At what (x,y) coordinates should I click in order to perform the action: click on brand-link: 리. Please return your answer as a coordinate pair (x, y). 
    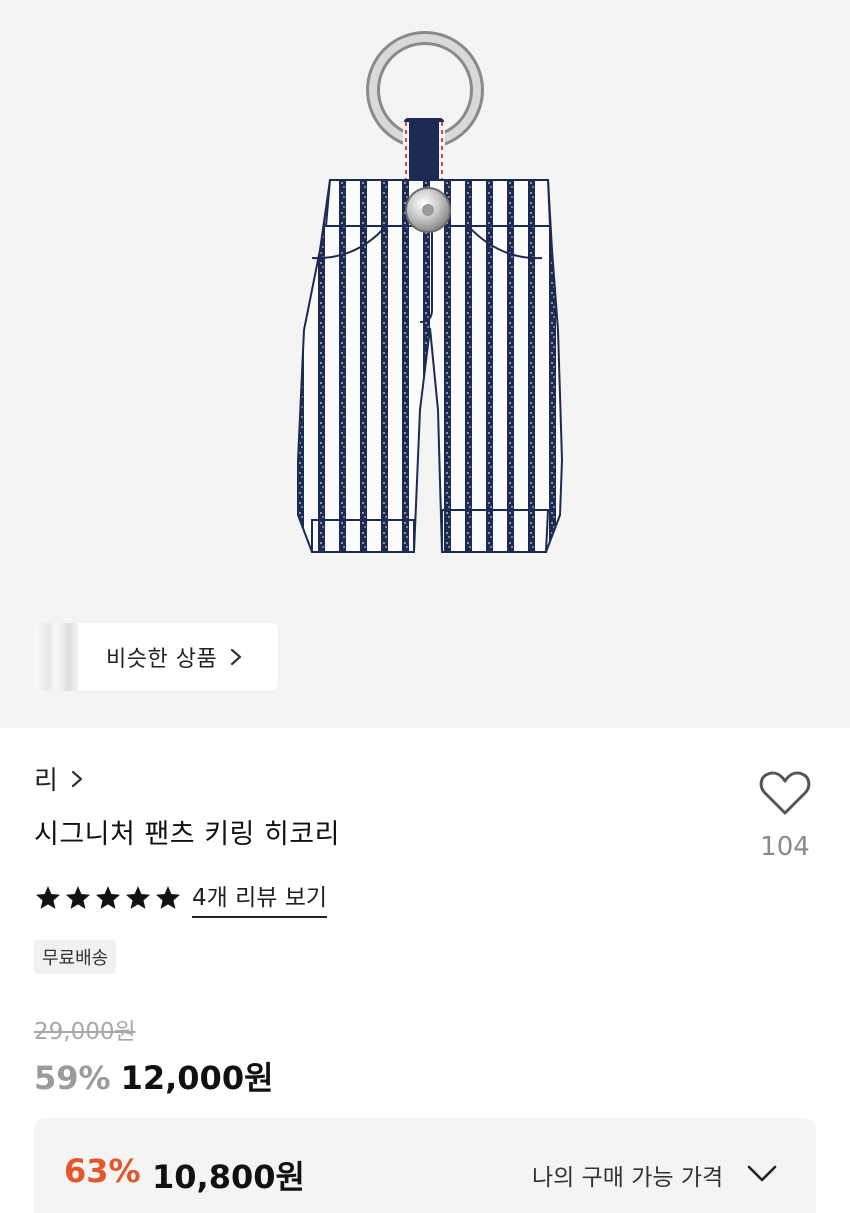
    Looking at the image, I should click on (59, 778).